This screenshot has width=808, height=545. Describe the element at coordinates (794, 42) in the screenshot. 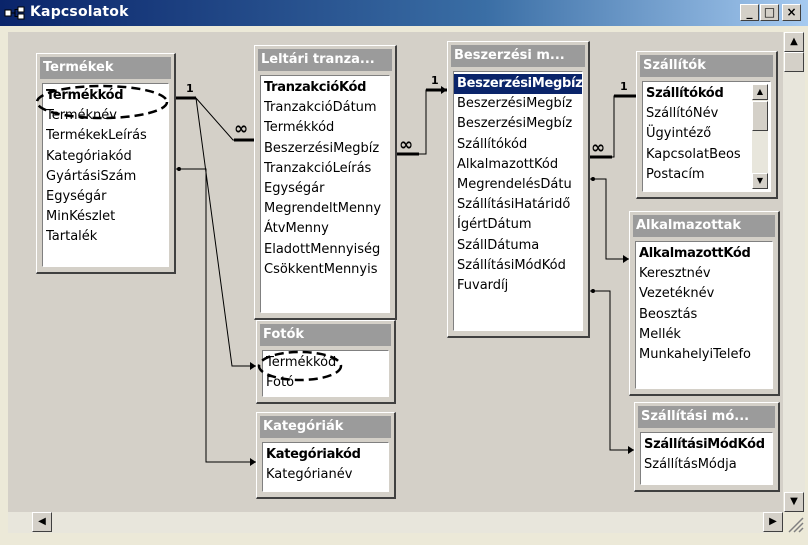

I see `scroll-up-icon: ▲` at that location.